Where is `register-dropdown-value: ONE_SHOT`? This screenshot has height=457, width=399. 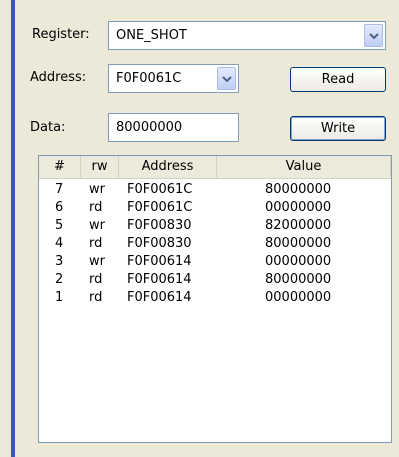 register-dropdown-value: ONE_SHOT is located at coordinates (151, 35).